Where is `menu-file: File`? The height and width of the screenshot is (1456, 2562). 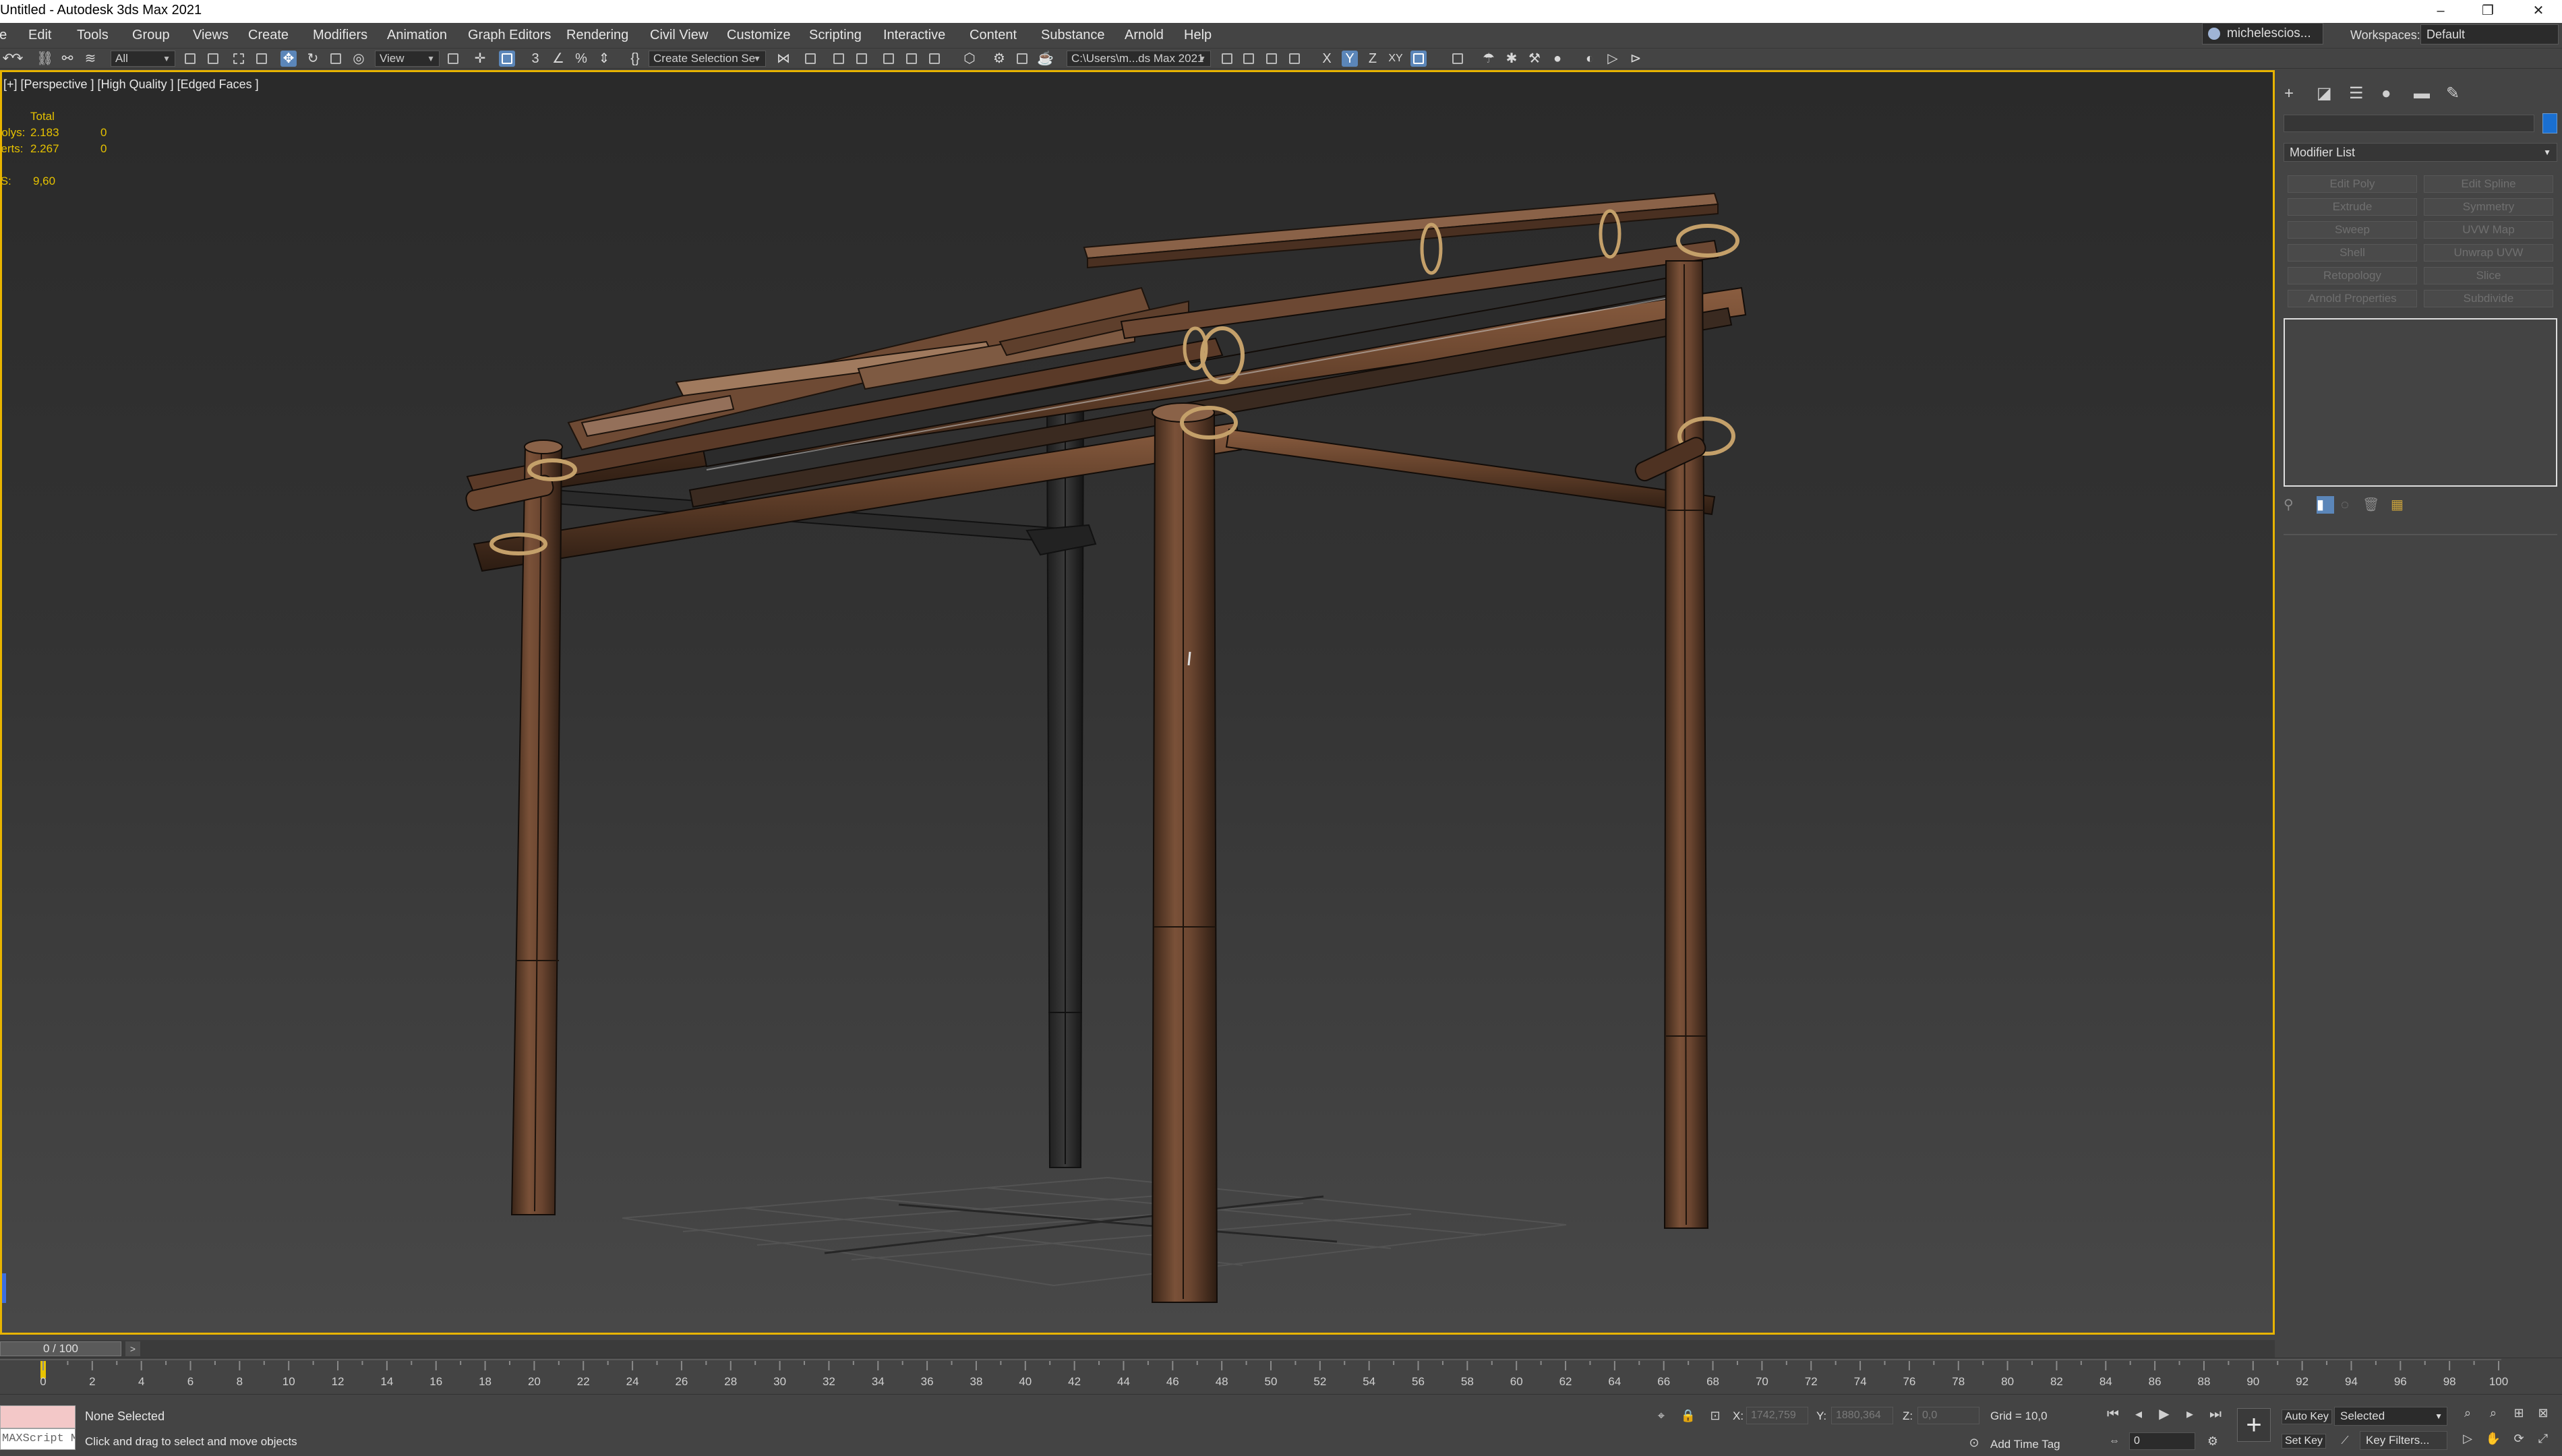 menu-file: File is located at coordinates (3, 35).